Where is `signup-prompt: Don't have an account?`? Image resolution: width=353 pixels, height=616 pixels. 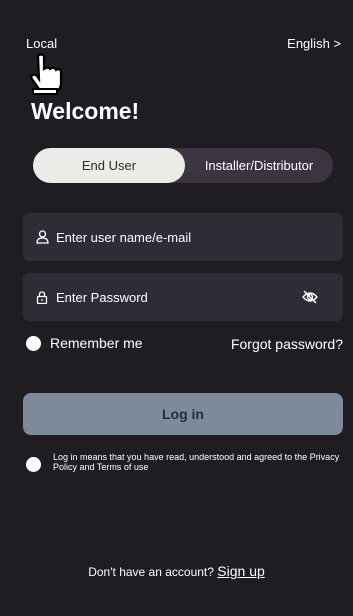
signup-prompt: Don't have an account? is located at coordinates (151, 572).